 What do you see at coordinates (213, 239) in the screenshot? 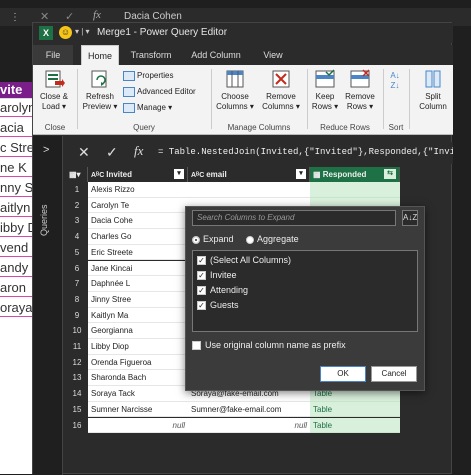
I see `expand-radio: Expand` at bounding box center [213, 239].